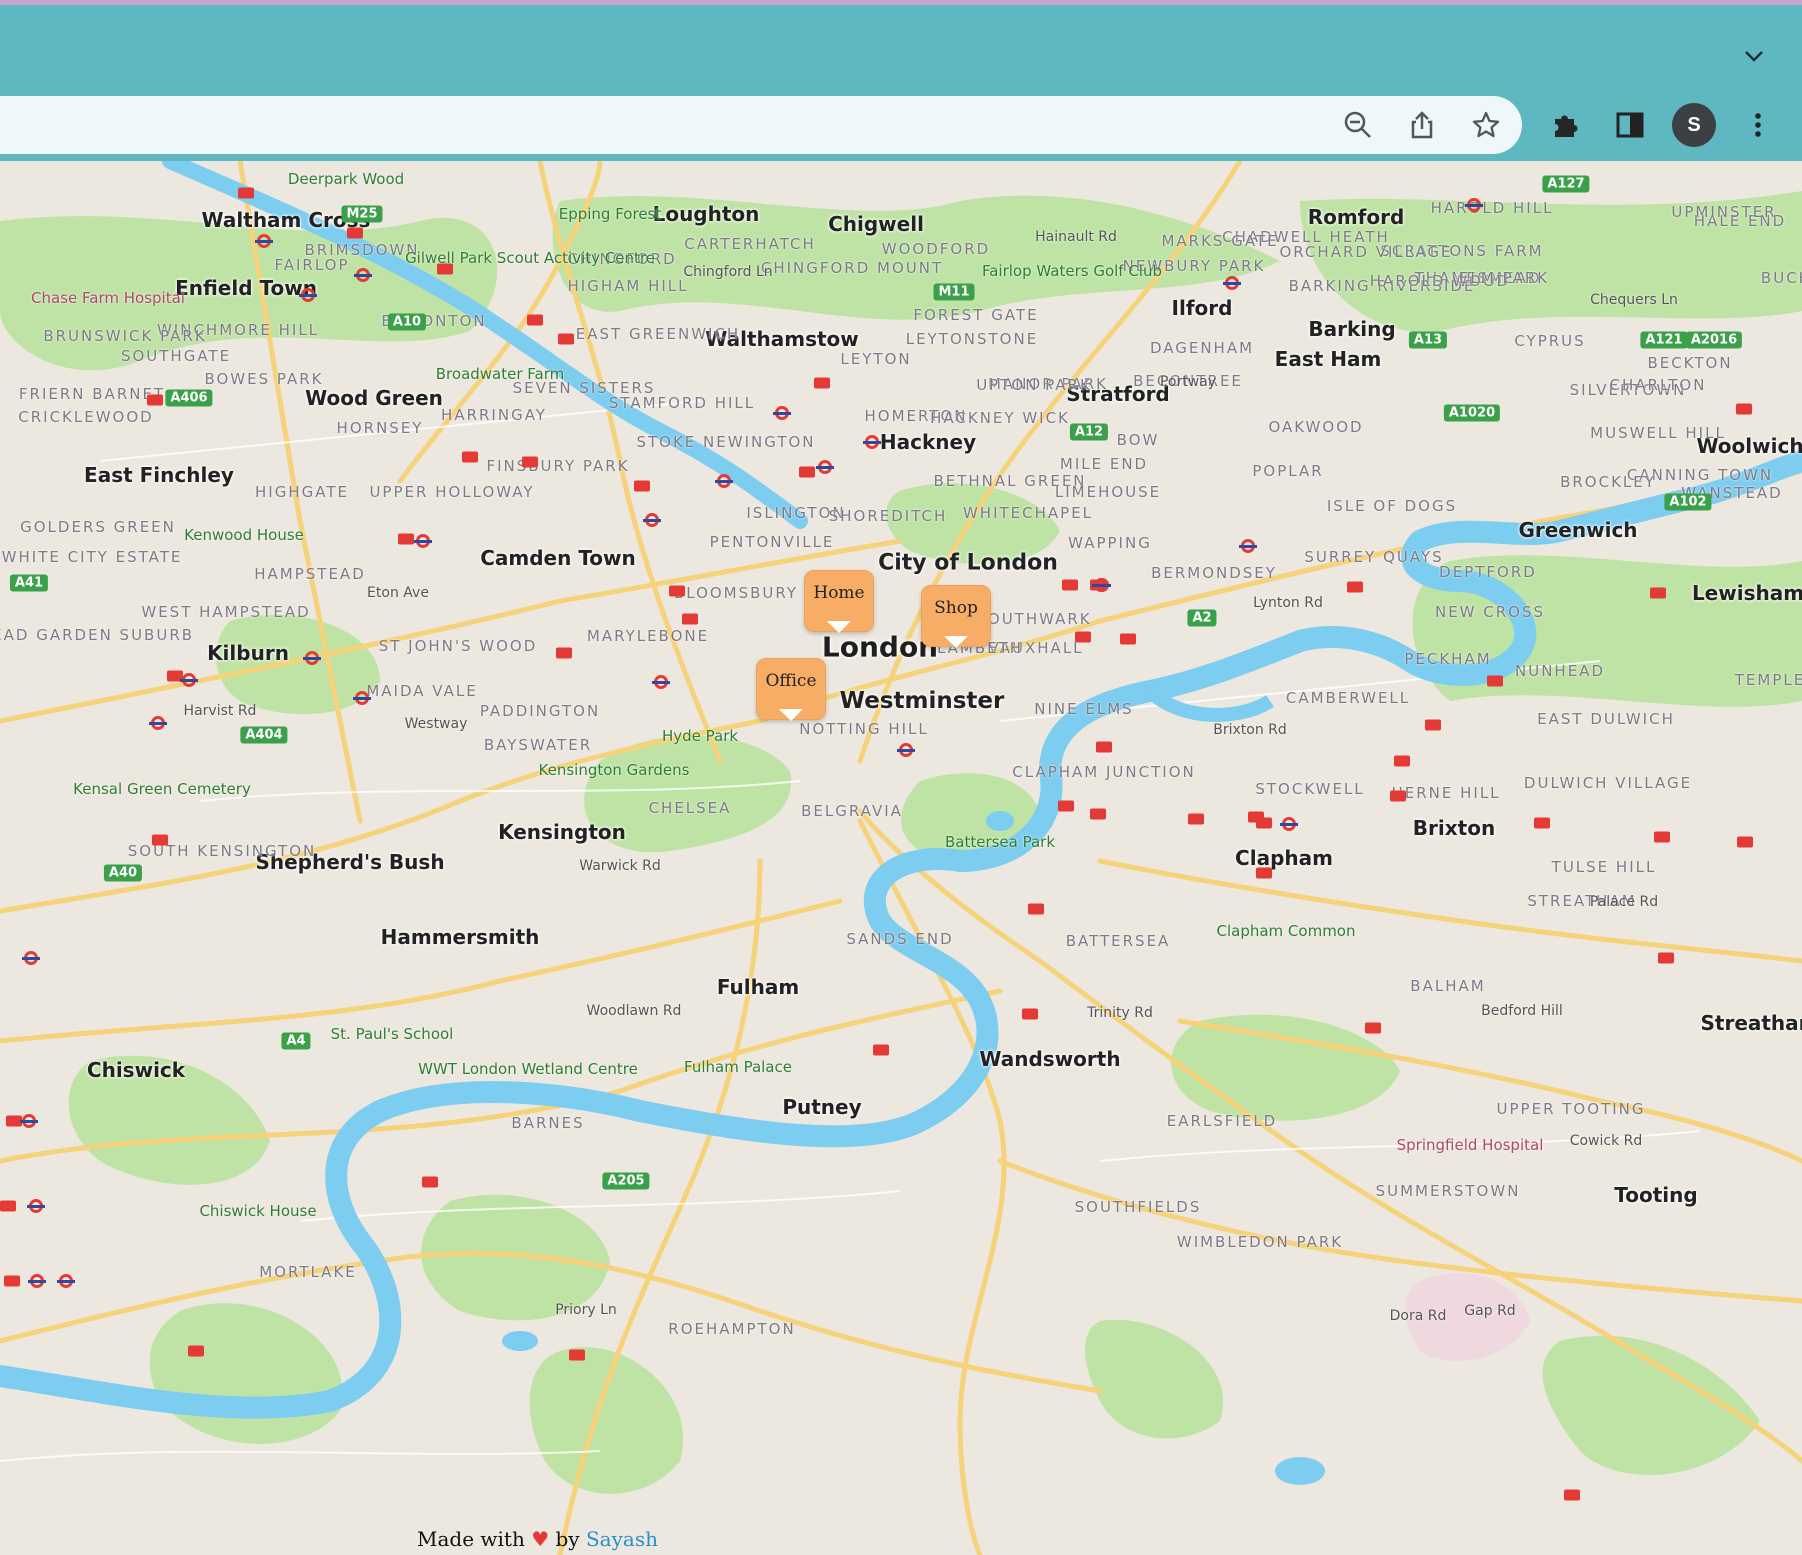 This screenshot has height=1555, width=1802. What do you see at coordinates (1202, 348) in the screenshot?
I see `district-label: DAGENHAM` at bounding box center [1202, 348].